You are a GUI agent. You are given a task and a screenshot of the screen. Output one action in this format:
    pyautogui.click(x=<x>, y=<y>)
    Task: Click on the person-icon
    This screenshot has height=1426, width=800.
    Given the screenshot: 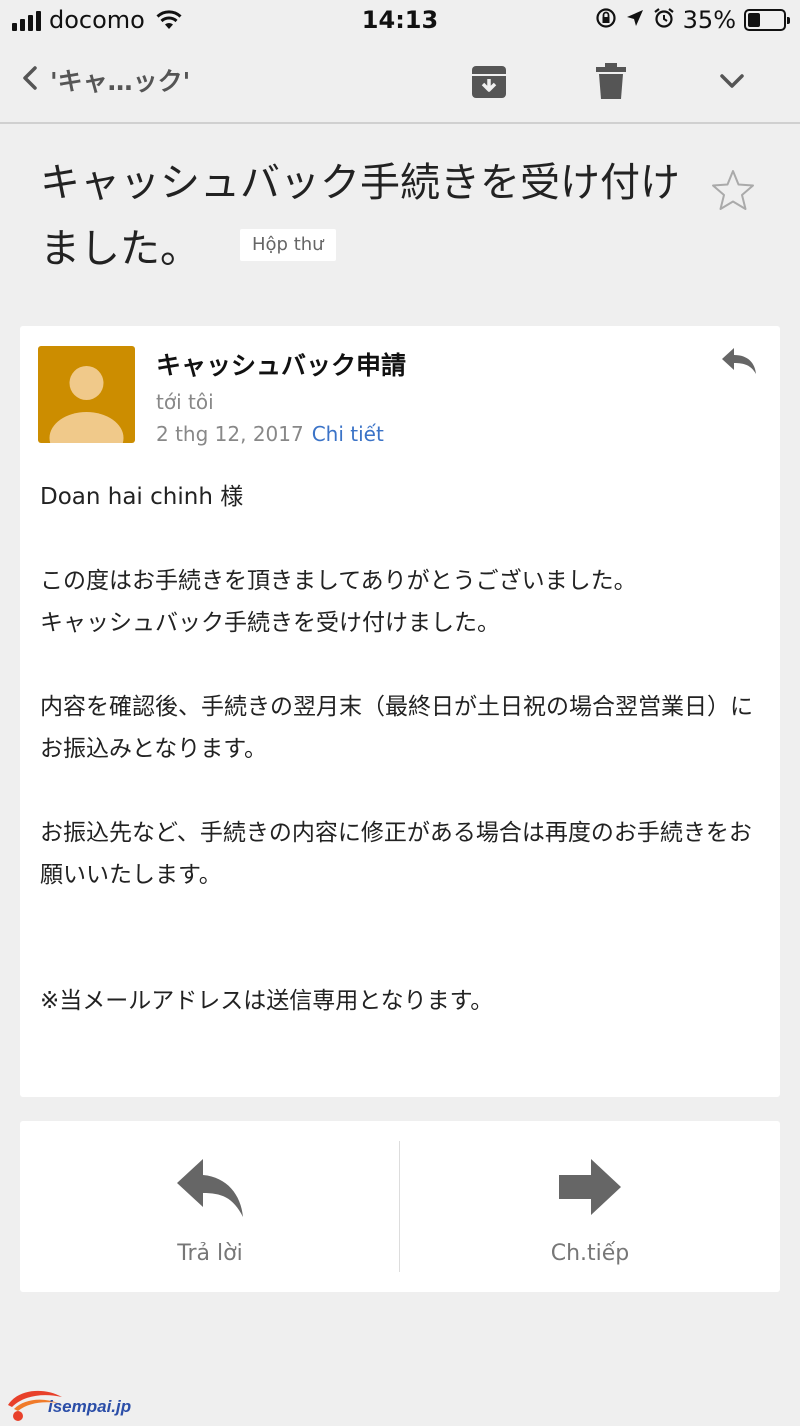 What is the action you would take?
    pyautogui.click(x=86, y=404)
    